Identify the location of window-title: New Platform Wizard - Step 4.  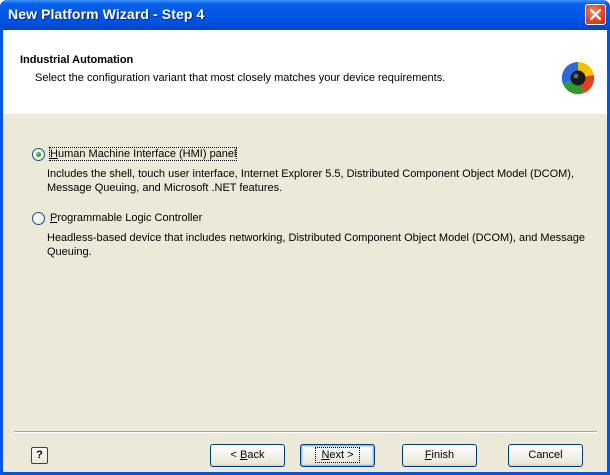
(106, 14).